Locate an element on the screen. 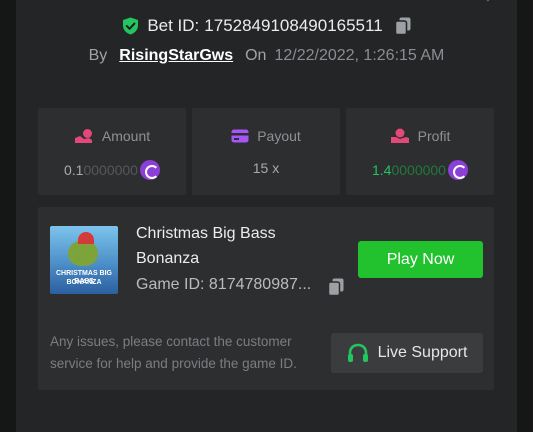 The image size is (533, 432). stat-profit: Profit 1.4 0000000 is located at coordinates (420, 151).